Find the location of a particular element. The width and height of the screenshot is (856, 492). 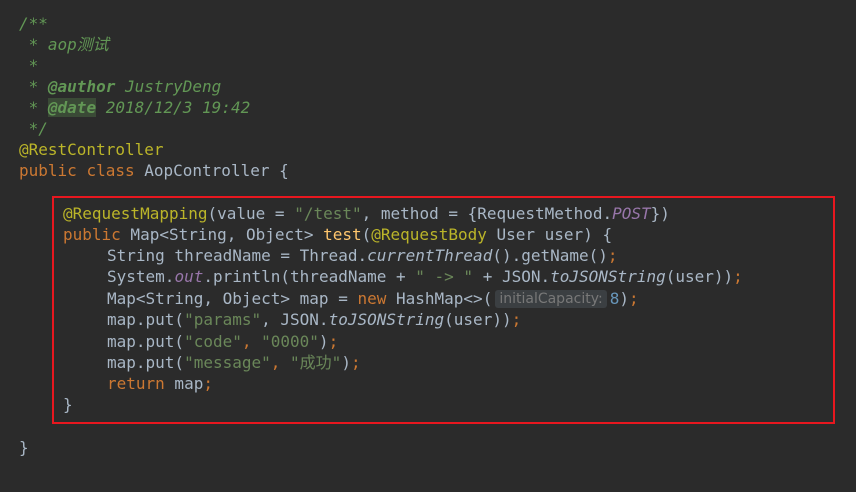

doc-comment-close: */ is located at coordinates (33, 128).